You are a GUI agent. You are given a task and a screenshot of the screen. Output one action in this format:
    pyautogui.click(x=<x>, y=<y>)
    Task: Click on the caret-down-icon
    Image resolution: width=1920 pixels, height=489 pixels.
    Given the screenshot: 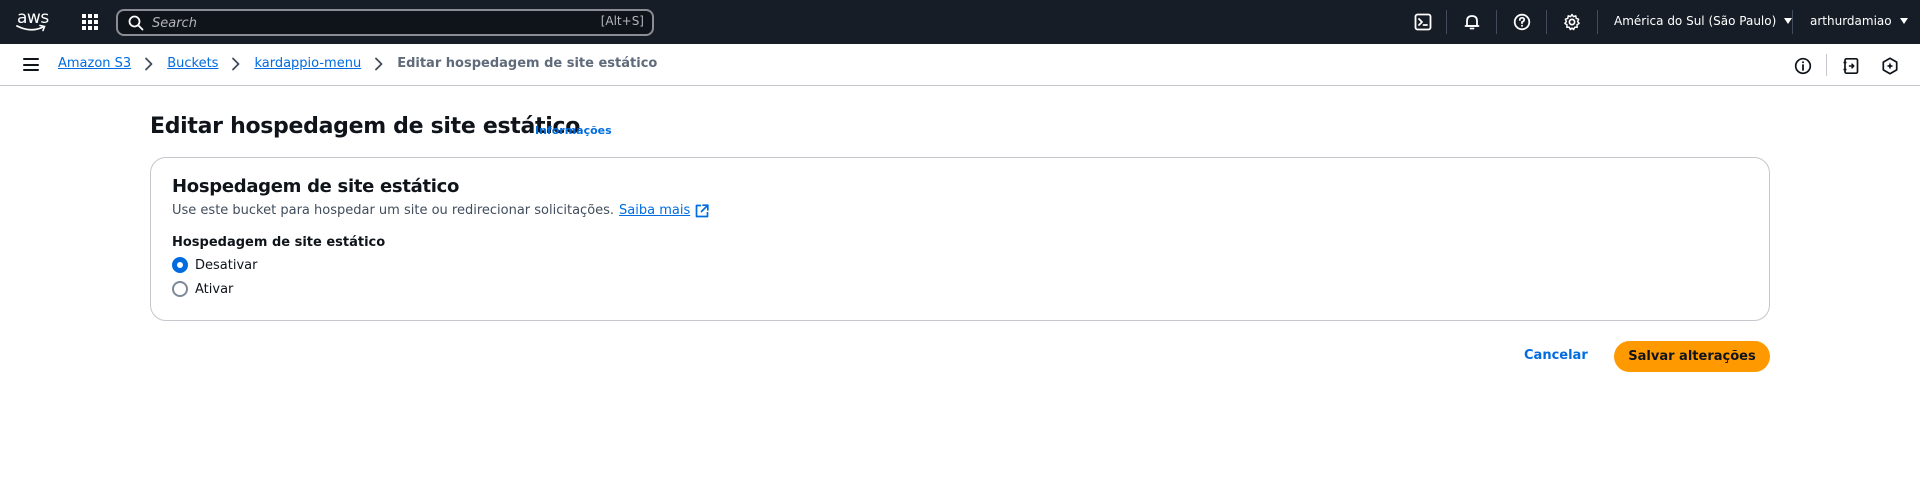 What is the action you would take?
    pyautogui.click(x=1903, y=21)
    